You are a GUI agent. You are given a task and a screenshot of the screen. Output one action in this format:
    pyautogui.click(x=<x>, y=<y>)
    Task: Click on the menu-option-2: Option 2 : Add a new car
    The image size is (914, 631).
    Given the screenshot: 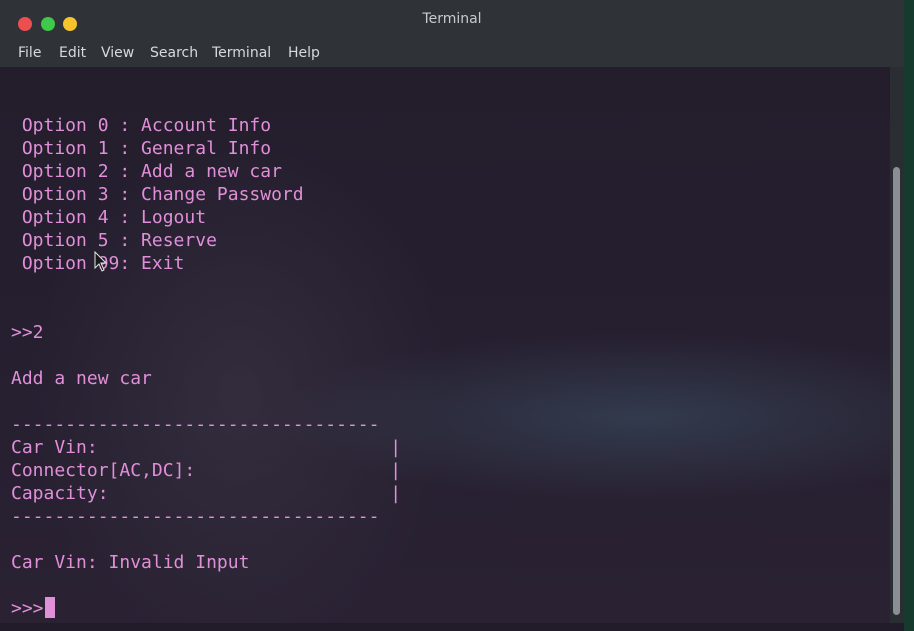 What is the action you would take?
    pyautogui.click(x=146, y=171)
    